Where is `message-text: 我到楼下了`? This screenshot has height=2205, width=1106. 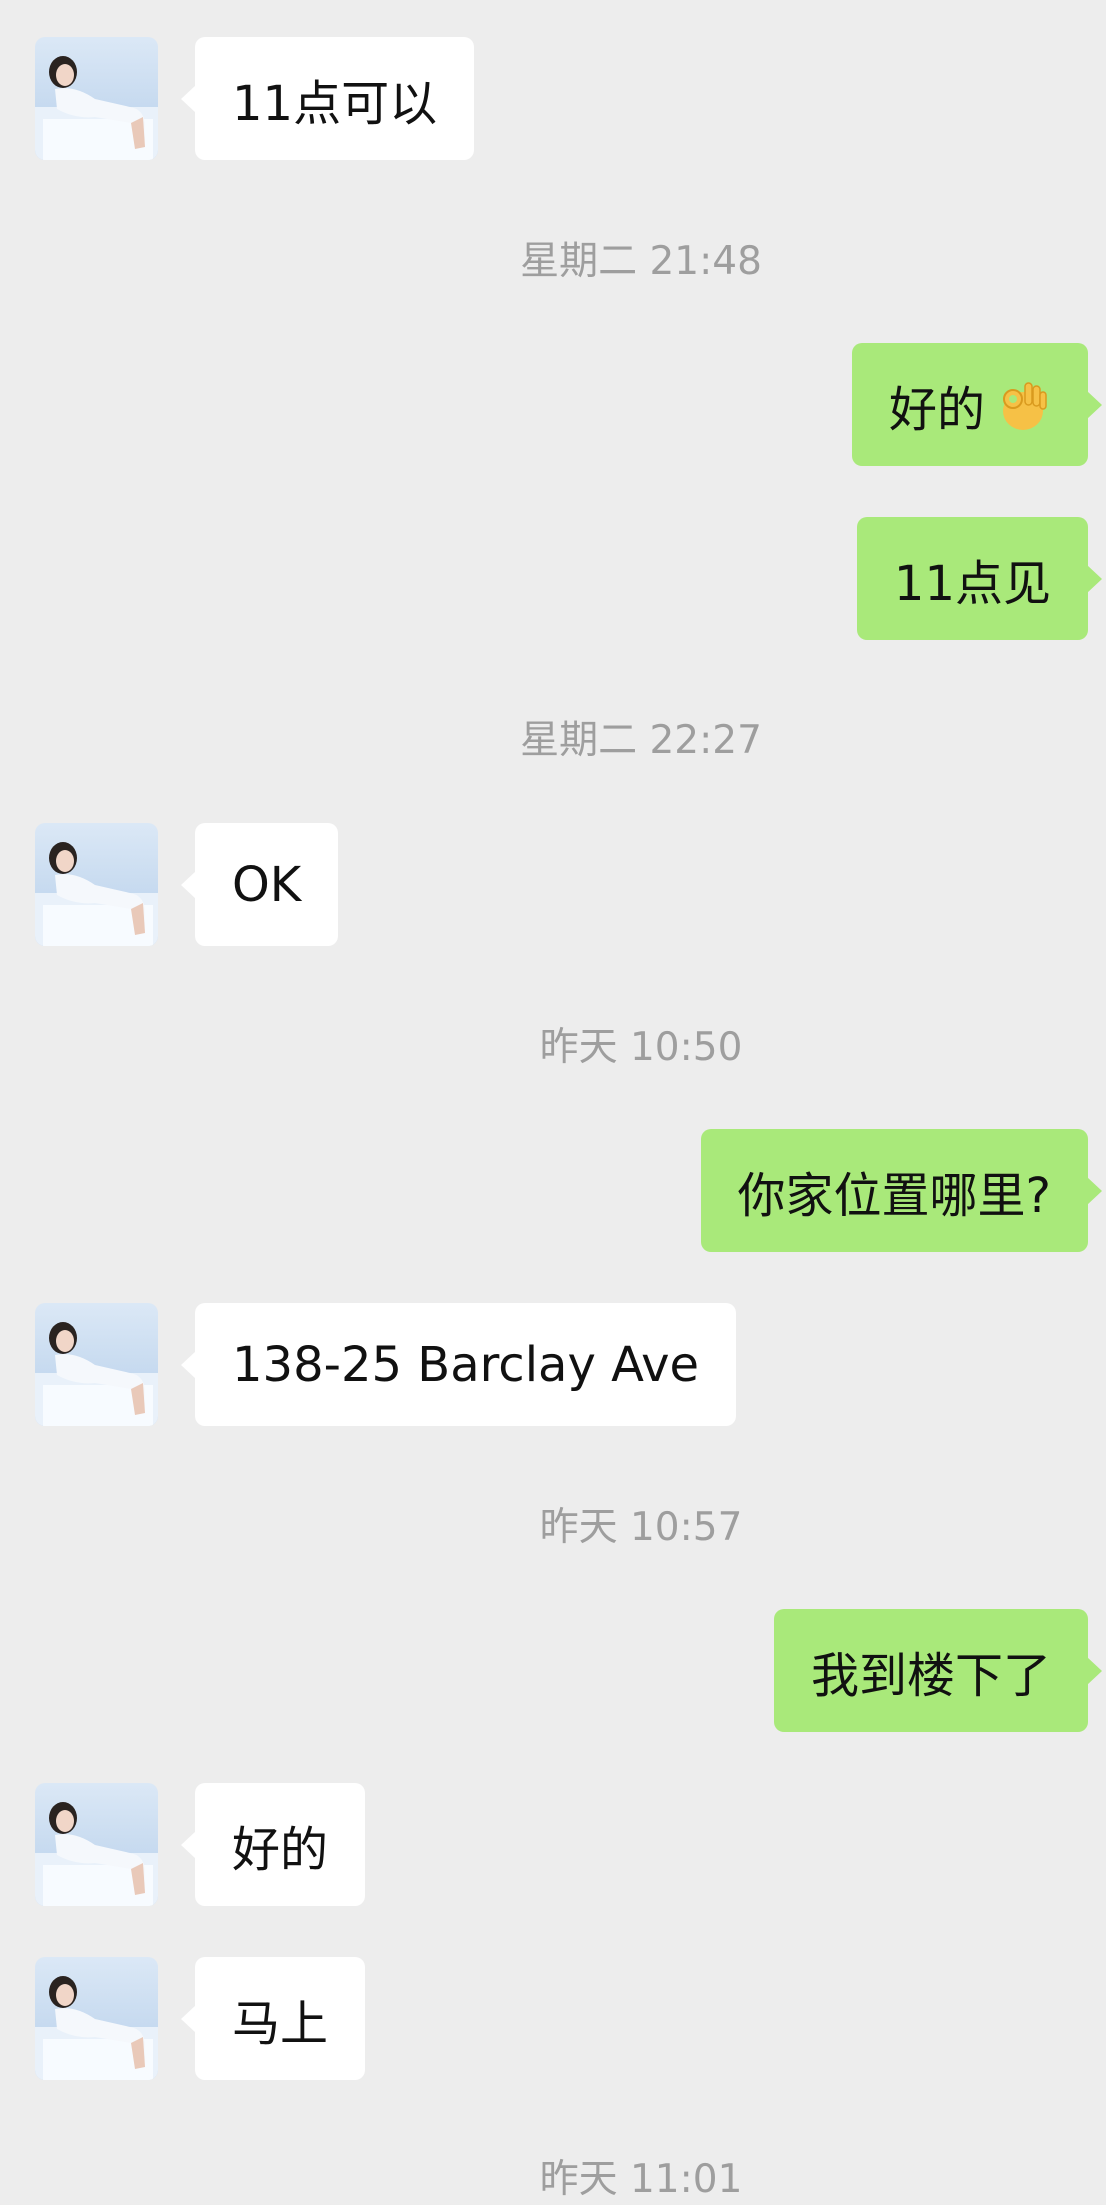
message-text: 我到楼下了 is located at coordinates (930, 1675).